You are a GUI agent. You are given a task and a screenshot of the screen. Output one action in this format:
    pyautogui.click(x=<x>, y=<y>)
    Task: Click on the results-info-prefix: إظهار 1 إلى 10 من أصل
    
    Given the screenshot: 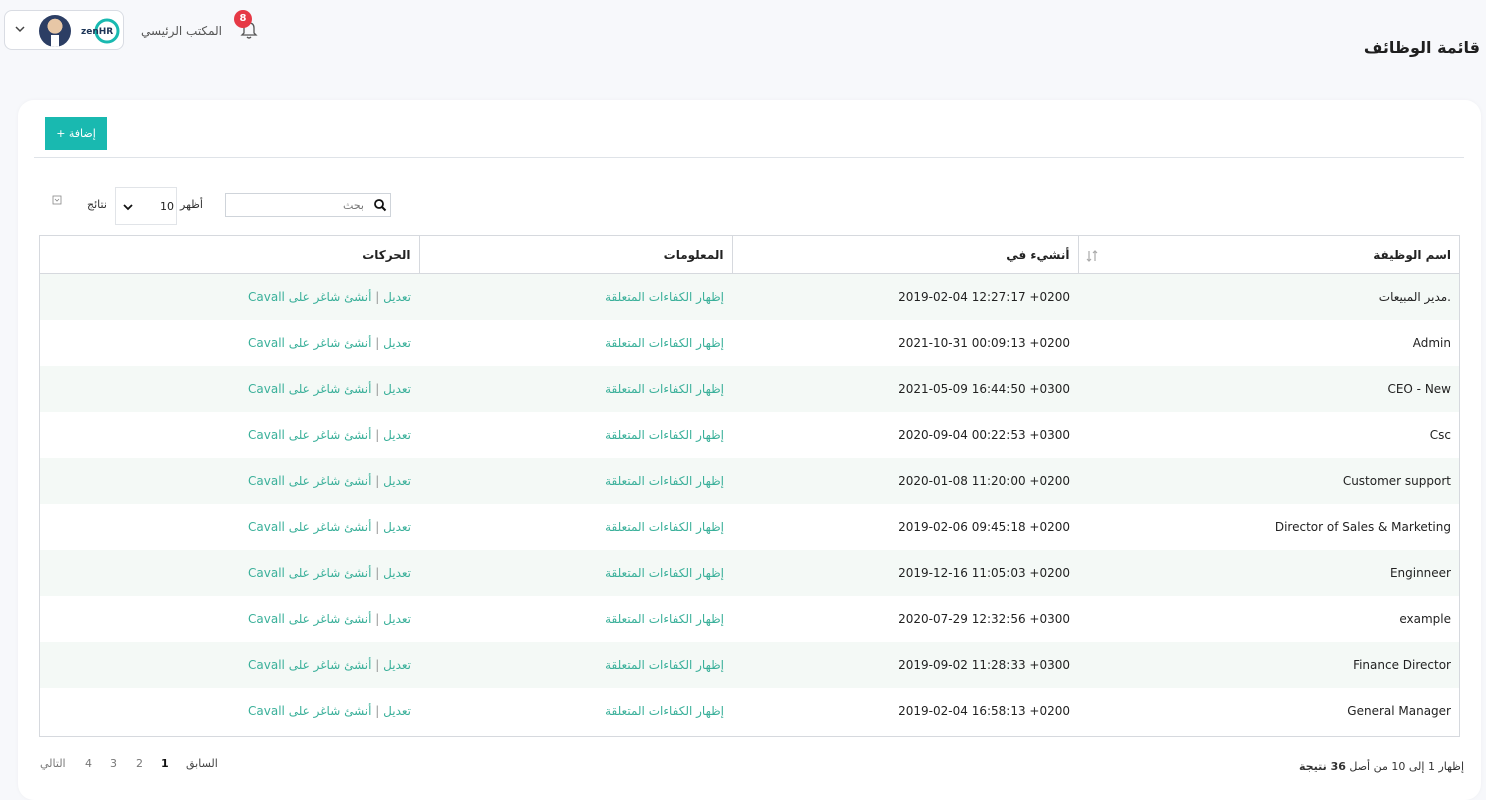 What is the action you would take?
    pyautogui.click(x=1406, y=766)
    